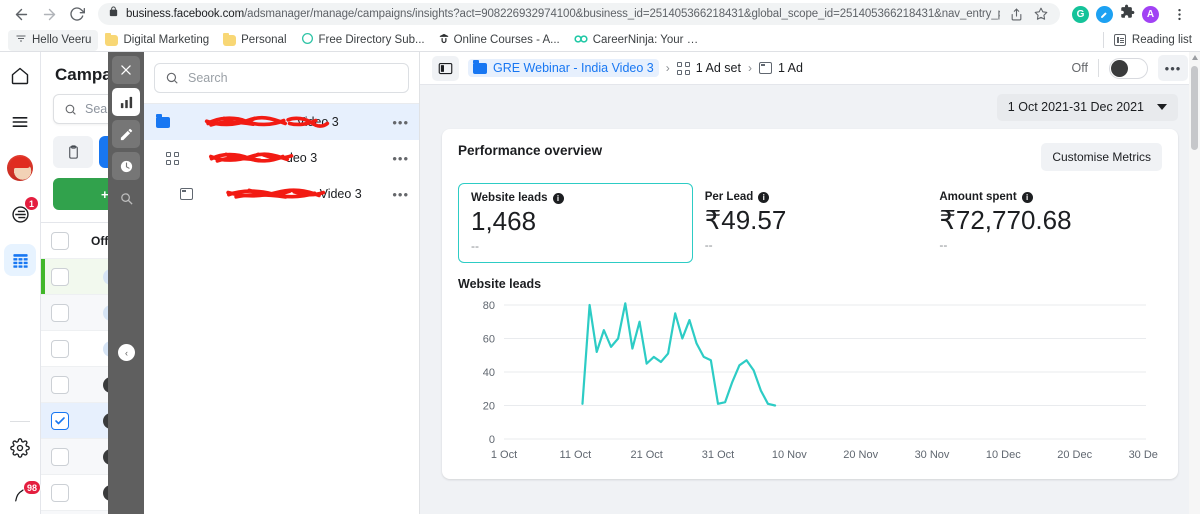 Image resolution: width=1200 pixels, height=514 pixels. What do you see at coordinates (489, 406) in the screenshot?
I see `svg-text: 20` at bounding box center [489, 406].